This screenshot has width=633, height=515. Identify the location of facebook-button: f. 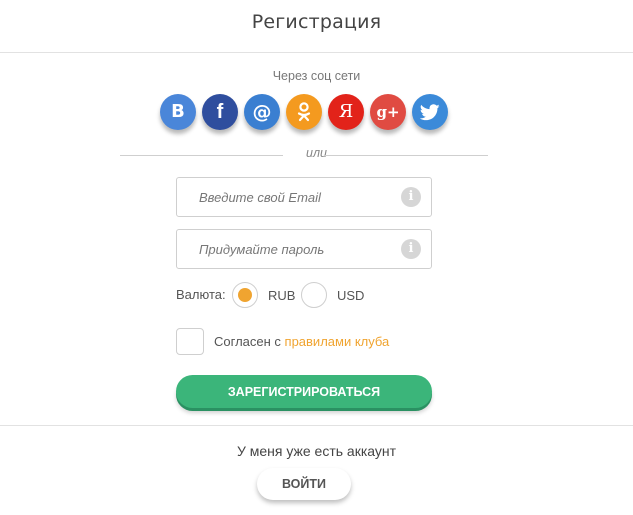
(220, 112).